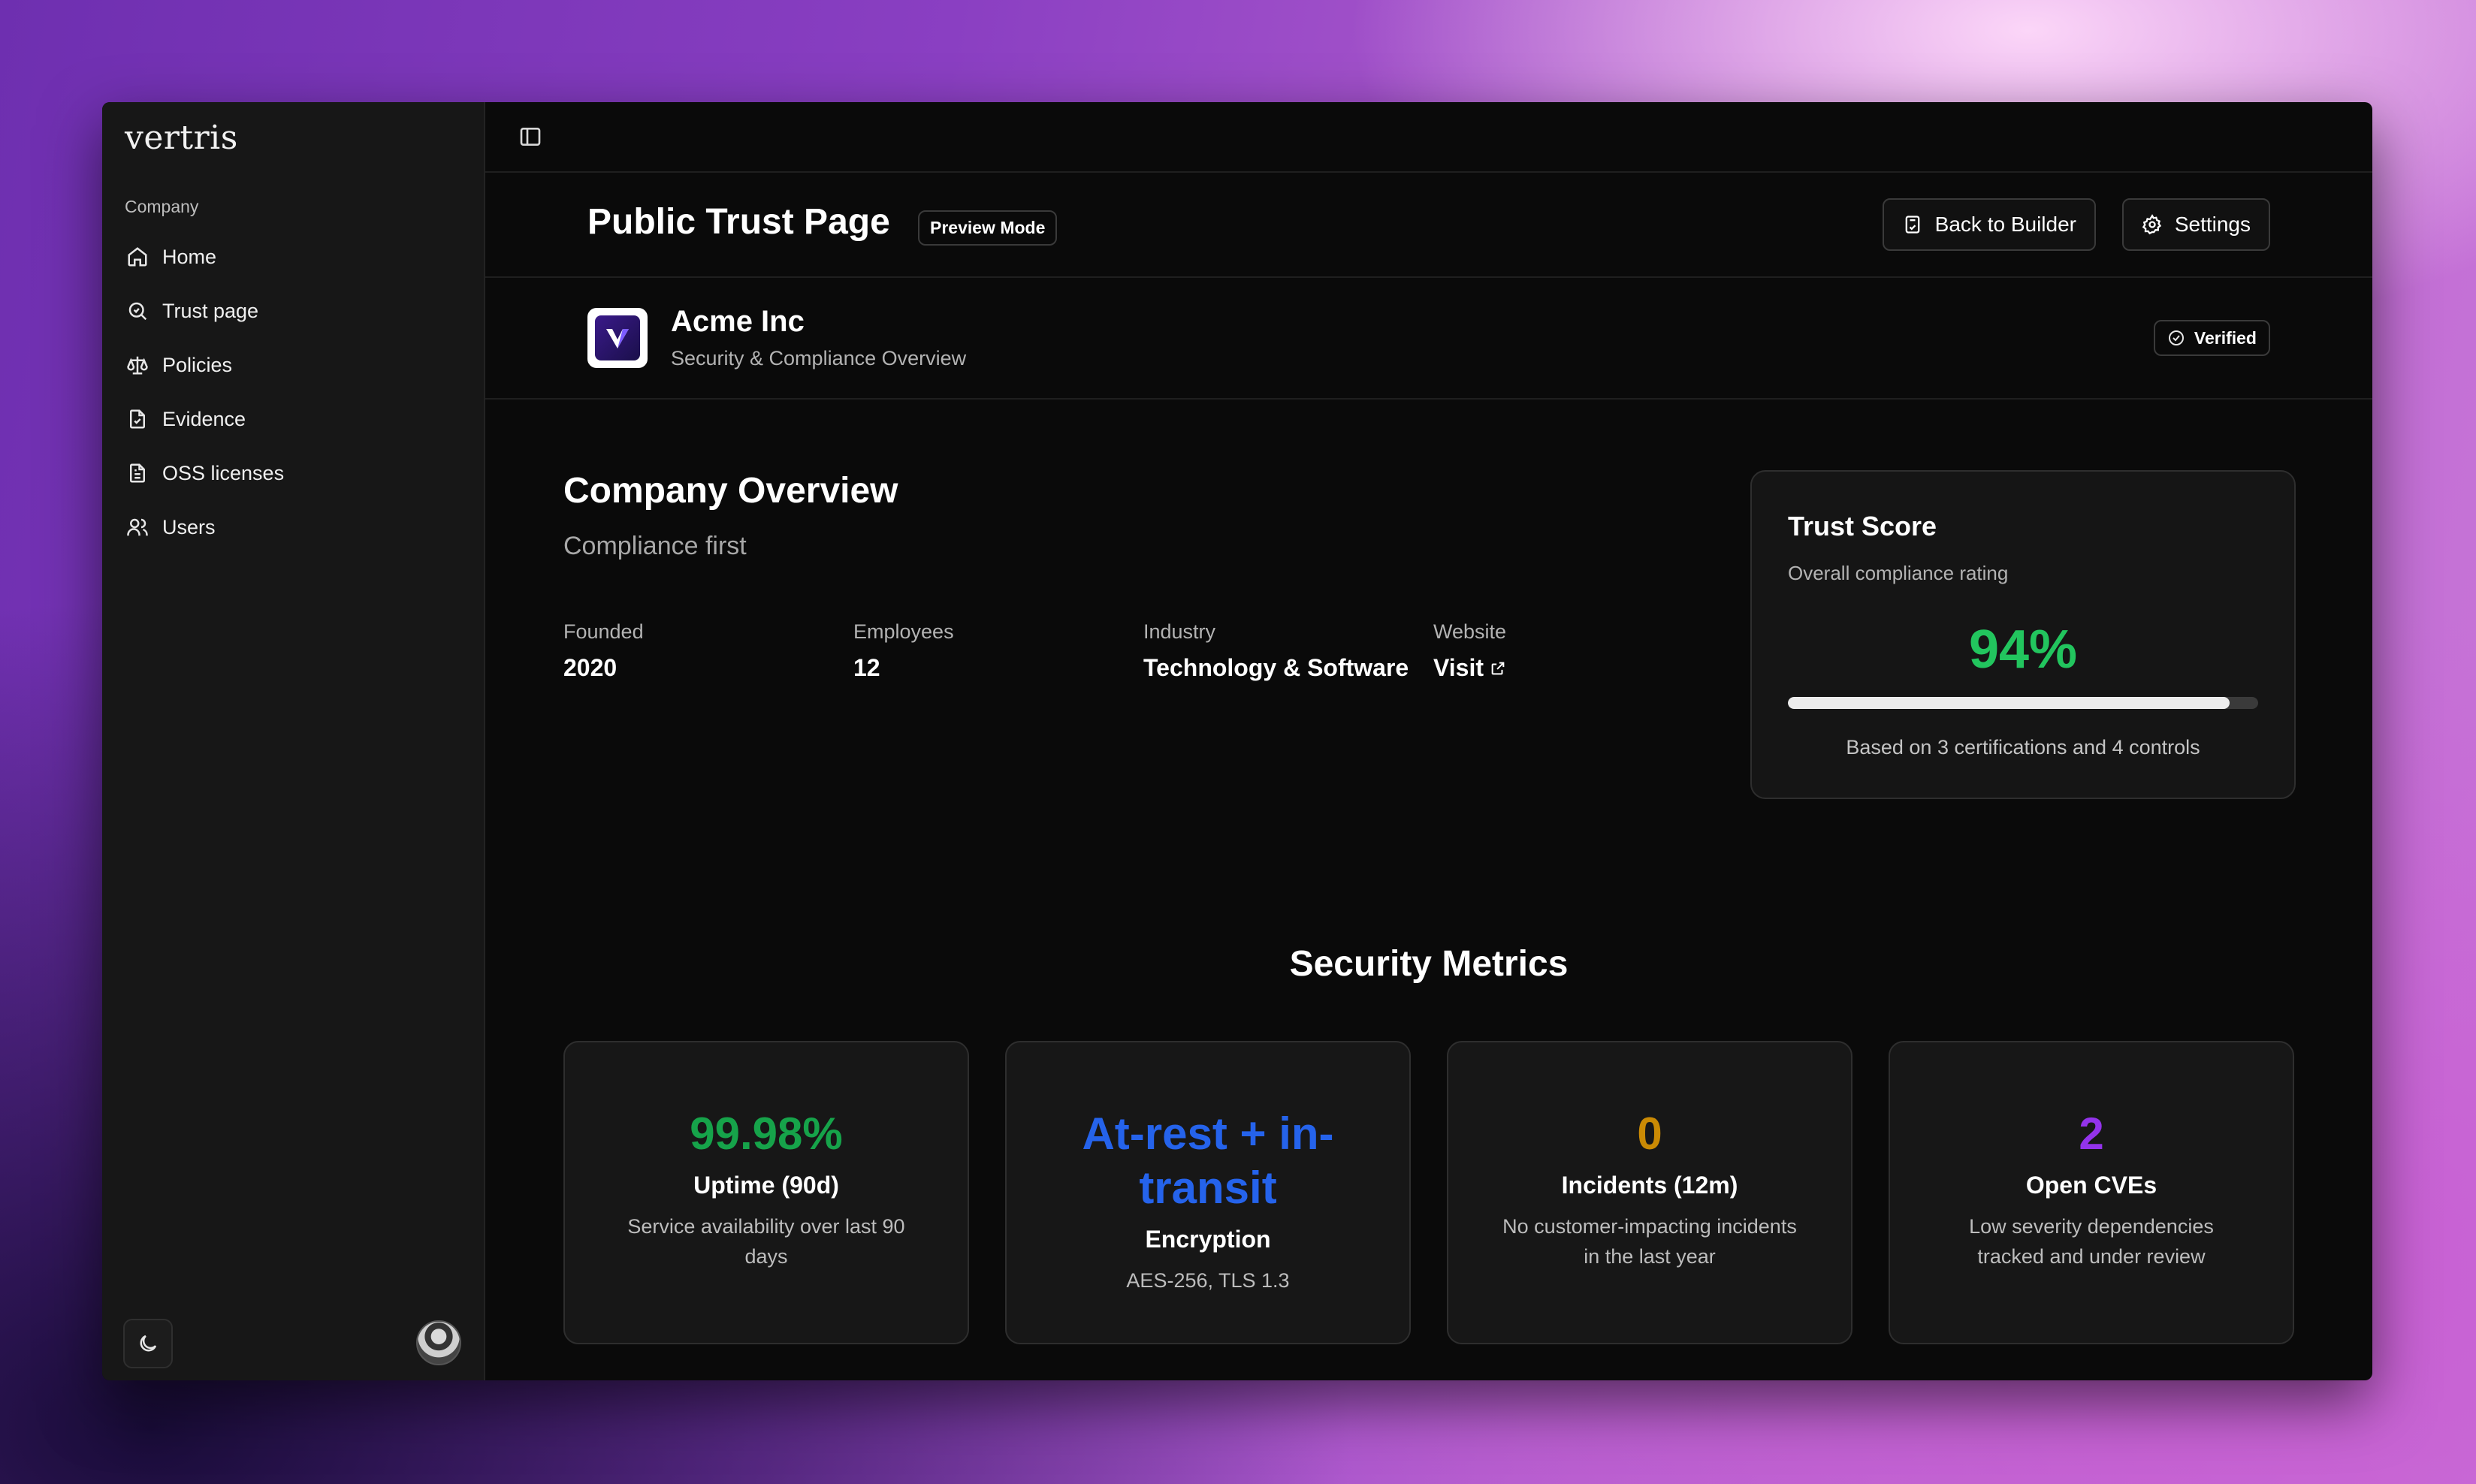 The width and height of the screenshot is (2476, 1484). What do you see at coordinates (1208, 1280) in the screenshot?
I see `metric-description: AES-256, TLS 1.3` at bounding box center [1208, 1280].